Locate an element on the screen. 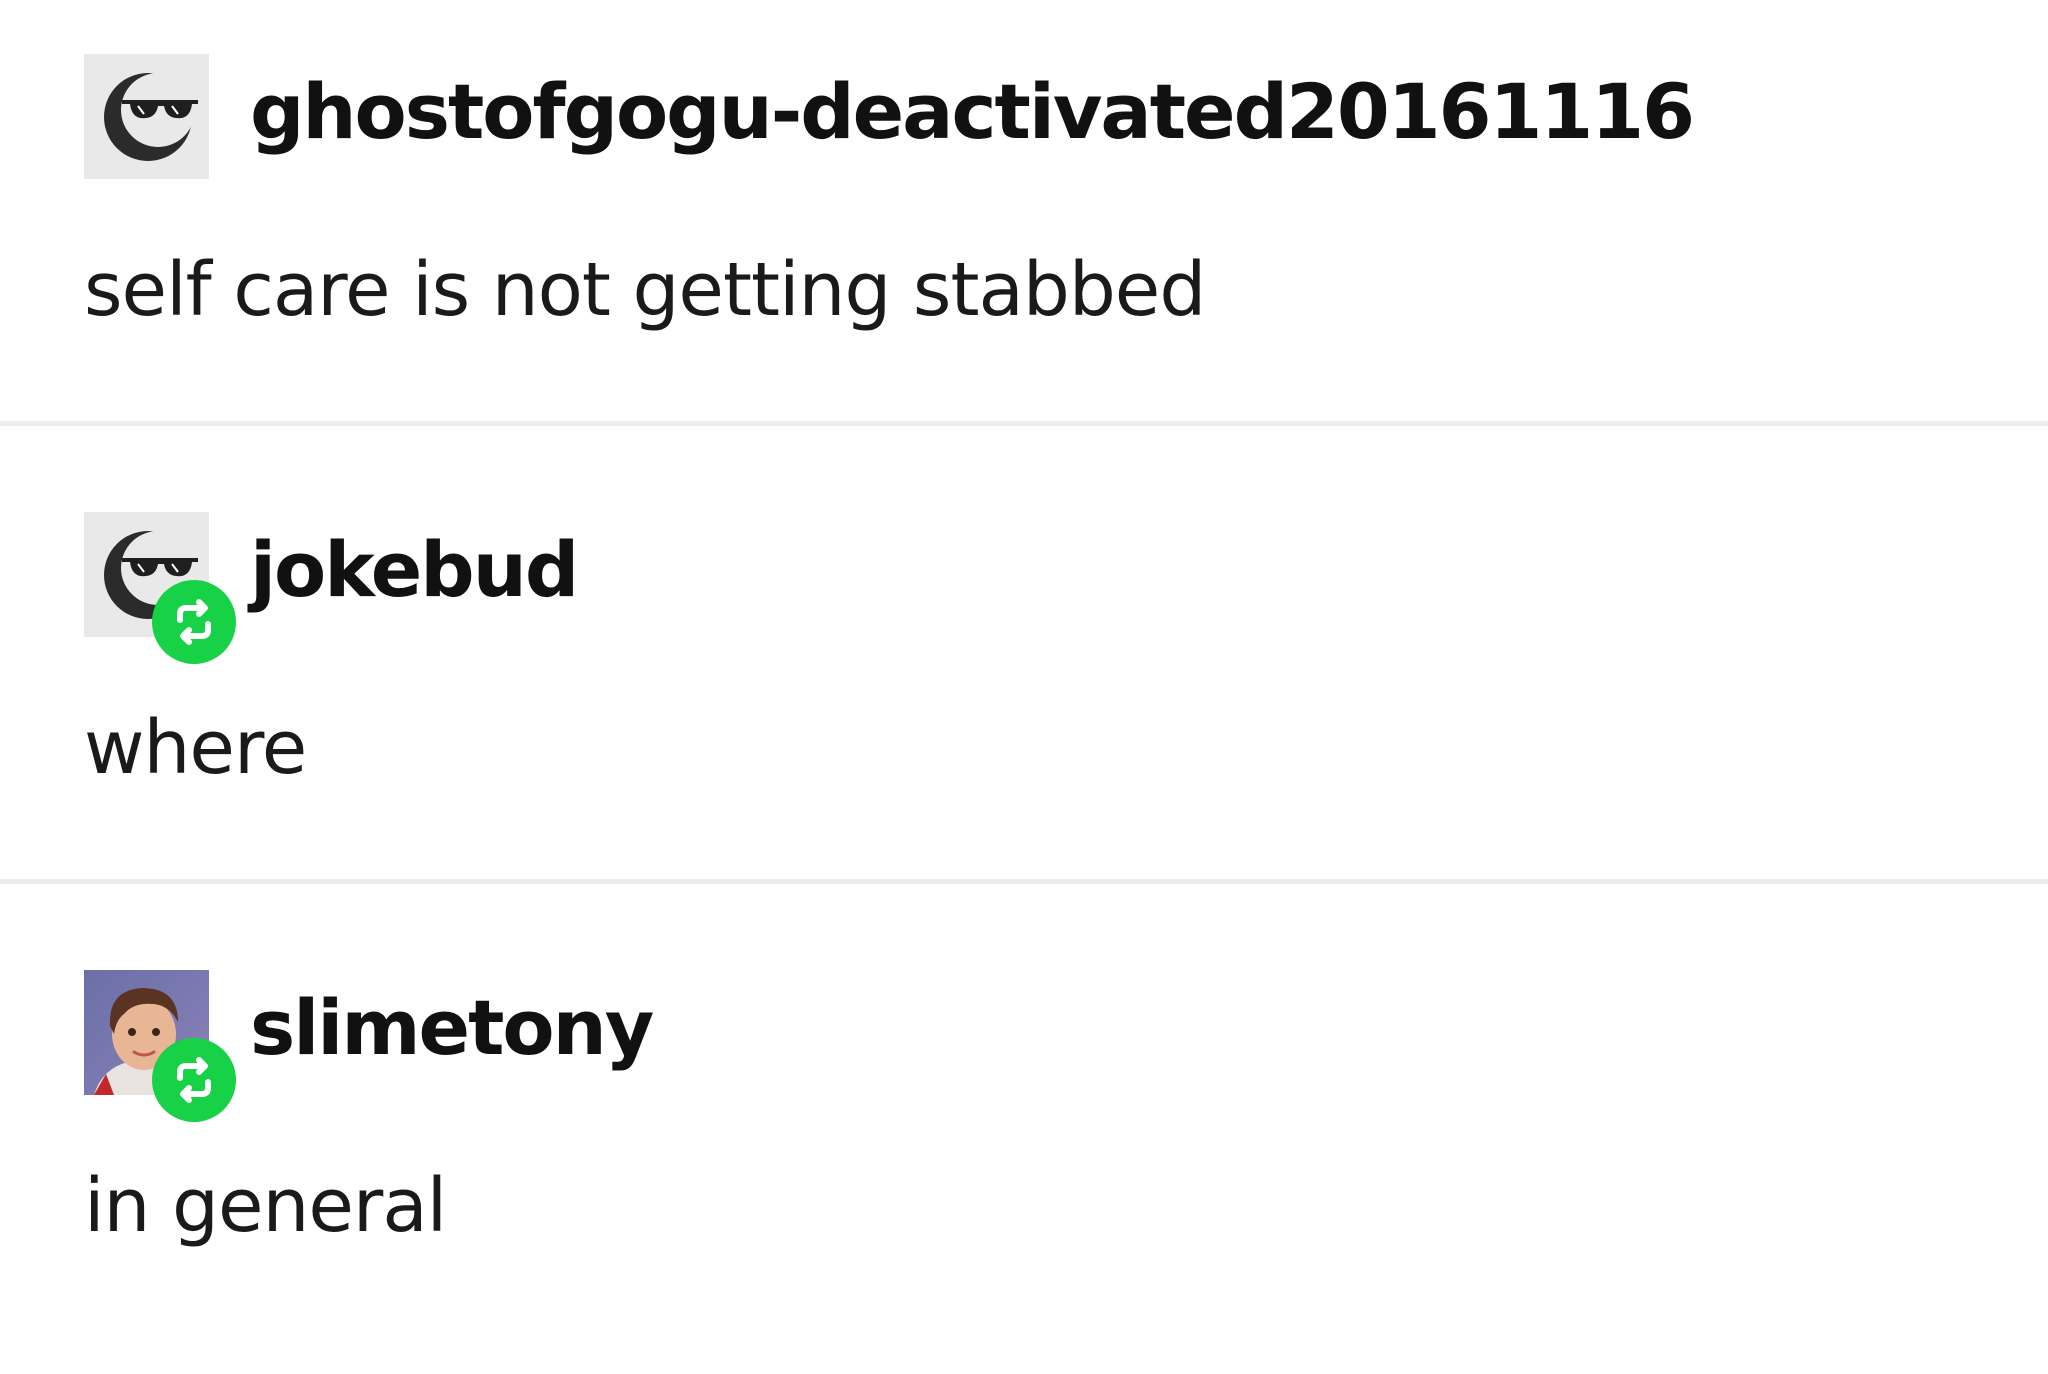 The image size is (2048, 1374). post-username: jokebud is located at coordinates (414, 570).